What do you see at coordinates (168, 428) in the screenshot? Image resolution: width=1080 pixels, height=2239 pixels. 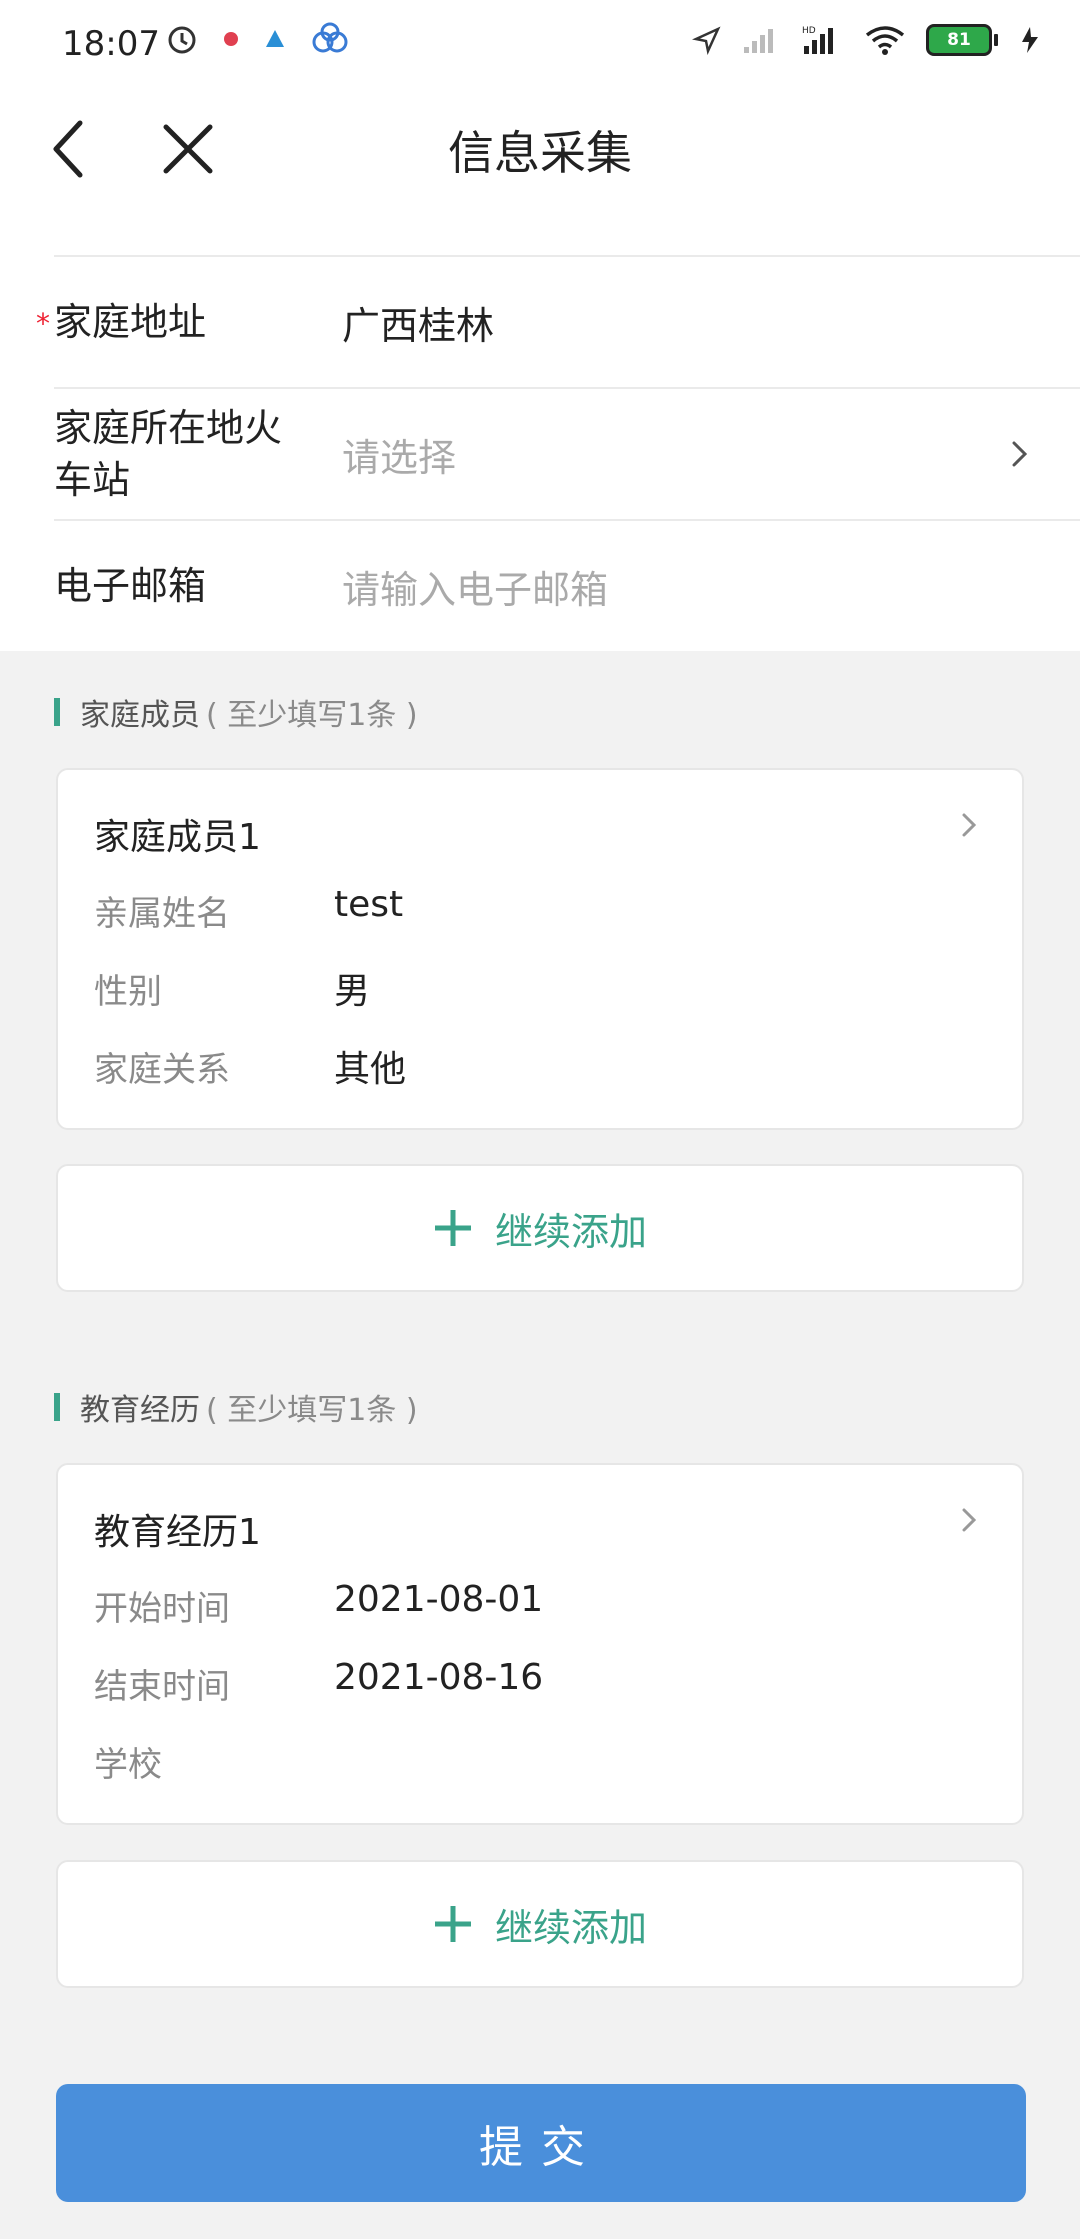 I see `station-label-line1: 家庭所在地火` at bounding box center [168, 428].